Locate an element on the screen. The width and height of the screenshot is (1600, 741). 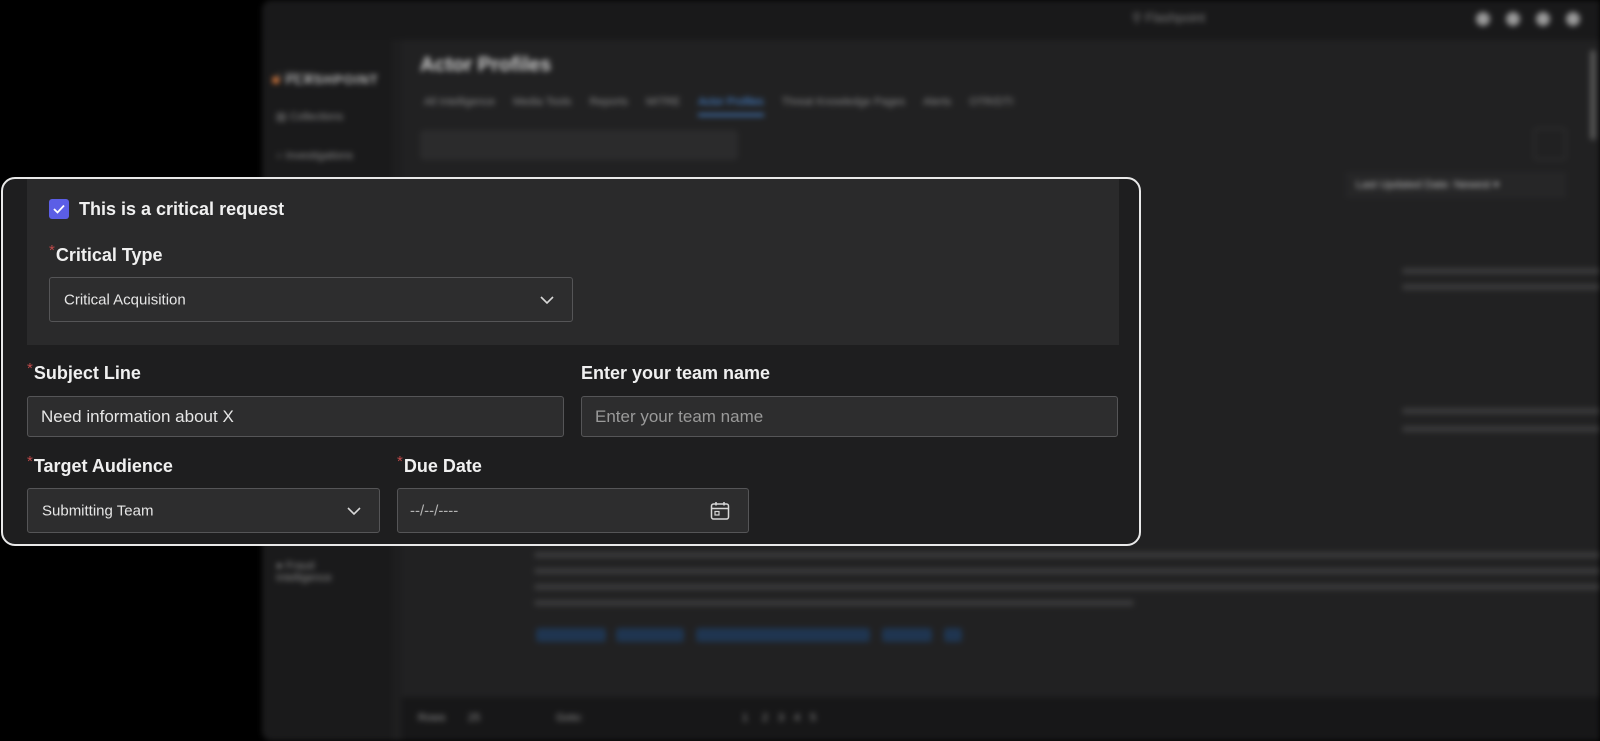
tab-threat-knowledge-pages: Threat Knowledge Pages is located at coordinates (844, 106).